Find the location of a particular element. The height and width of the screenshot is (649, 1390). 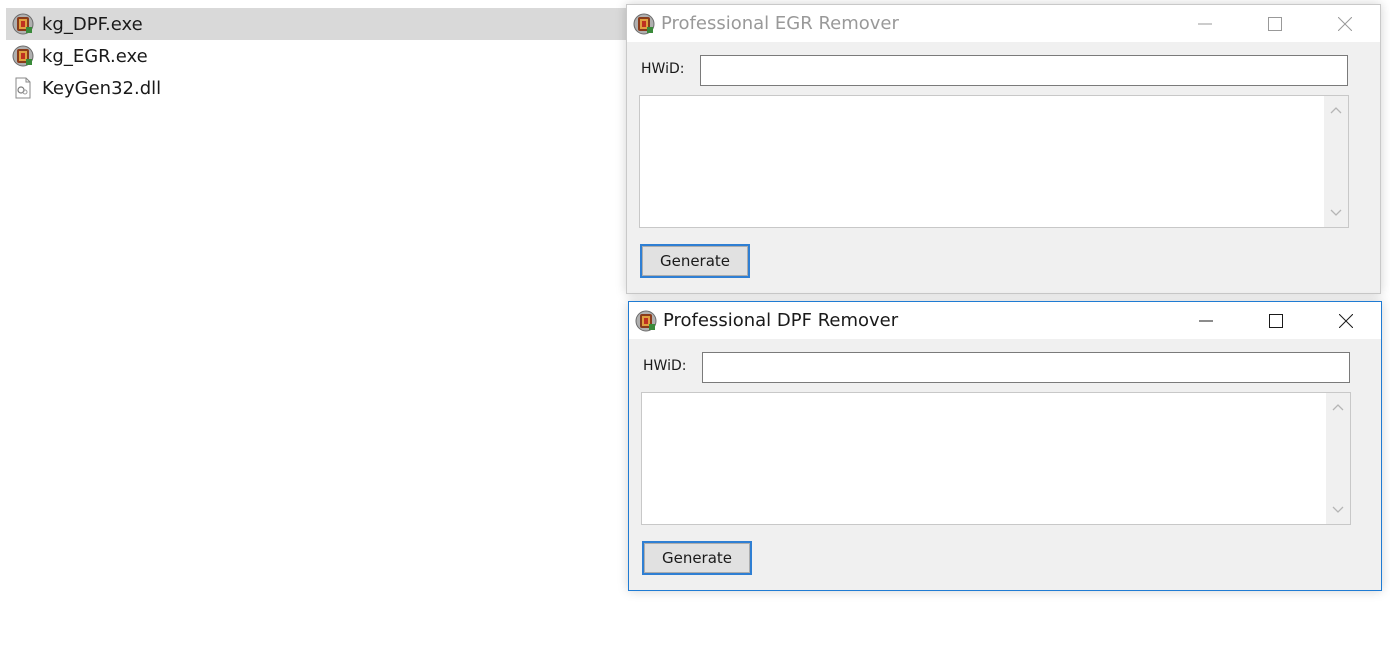

file-item-kg-dpf: kg_DPF.exe is located at coordinates (326, 24).